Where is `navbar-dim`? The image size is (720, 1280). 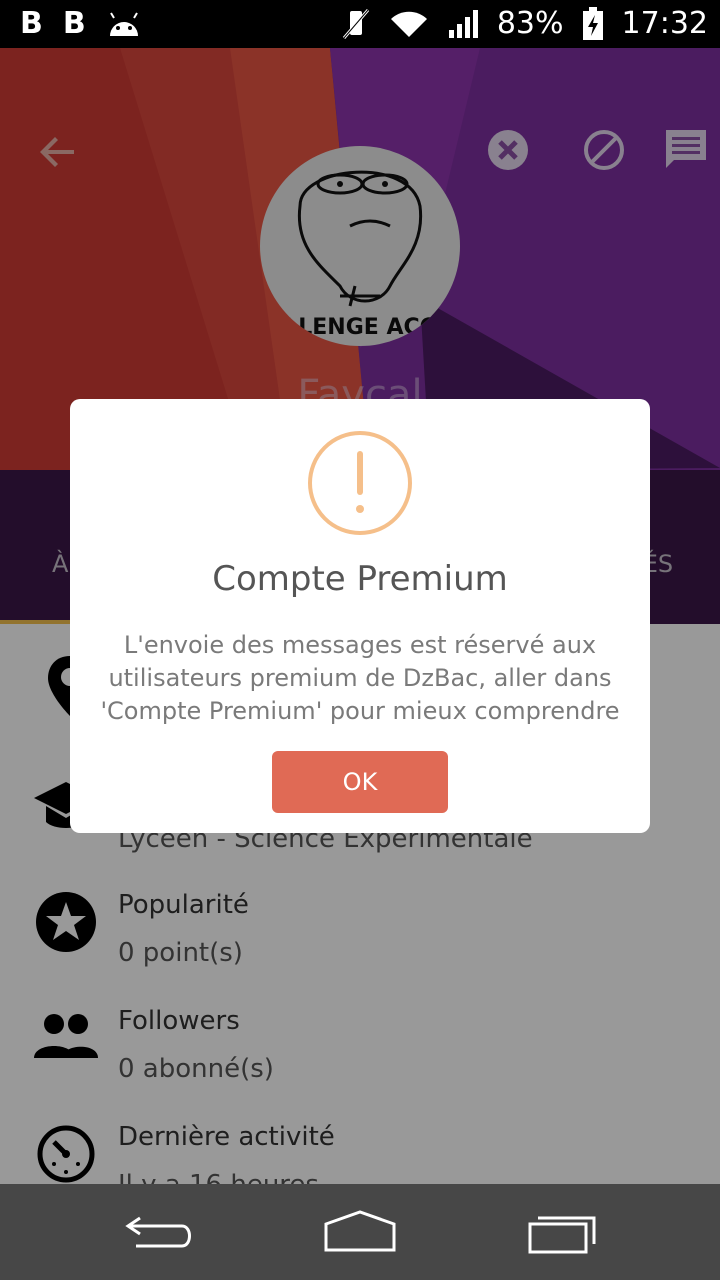 navbar-dim is located at coordinates (360, 1232).